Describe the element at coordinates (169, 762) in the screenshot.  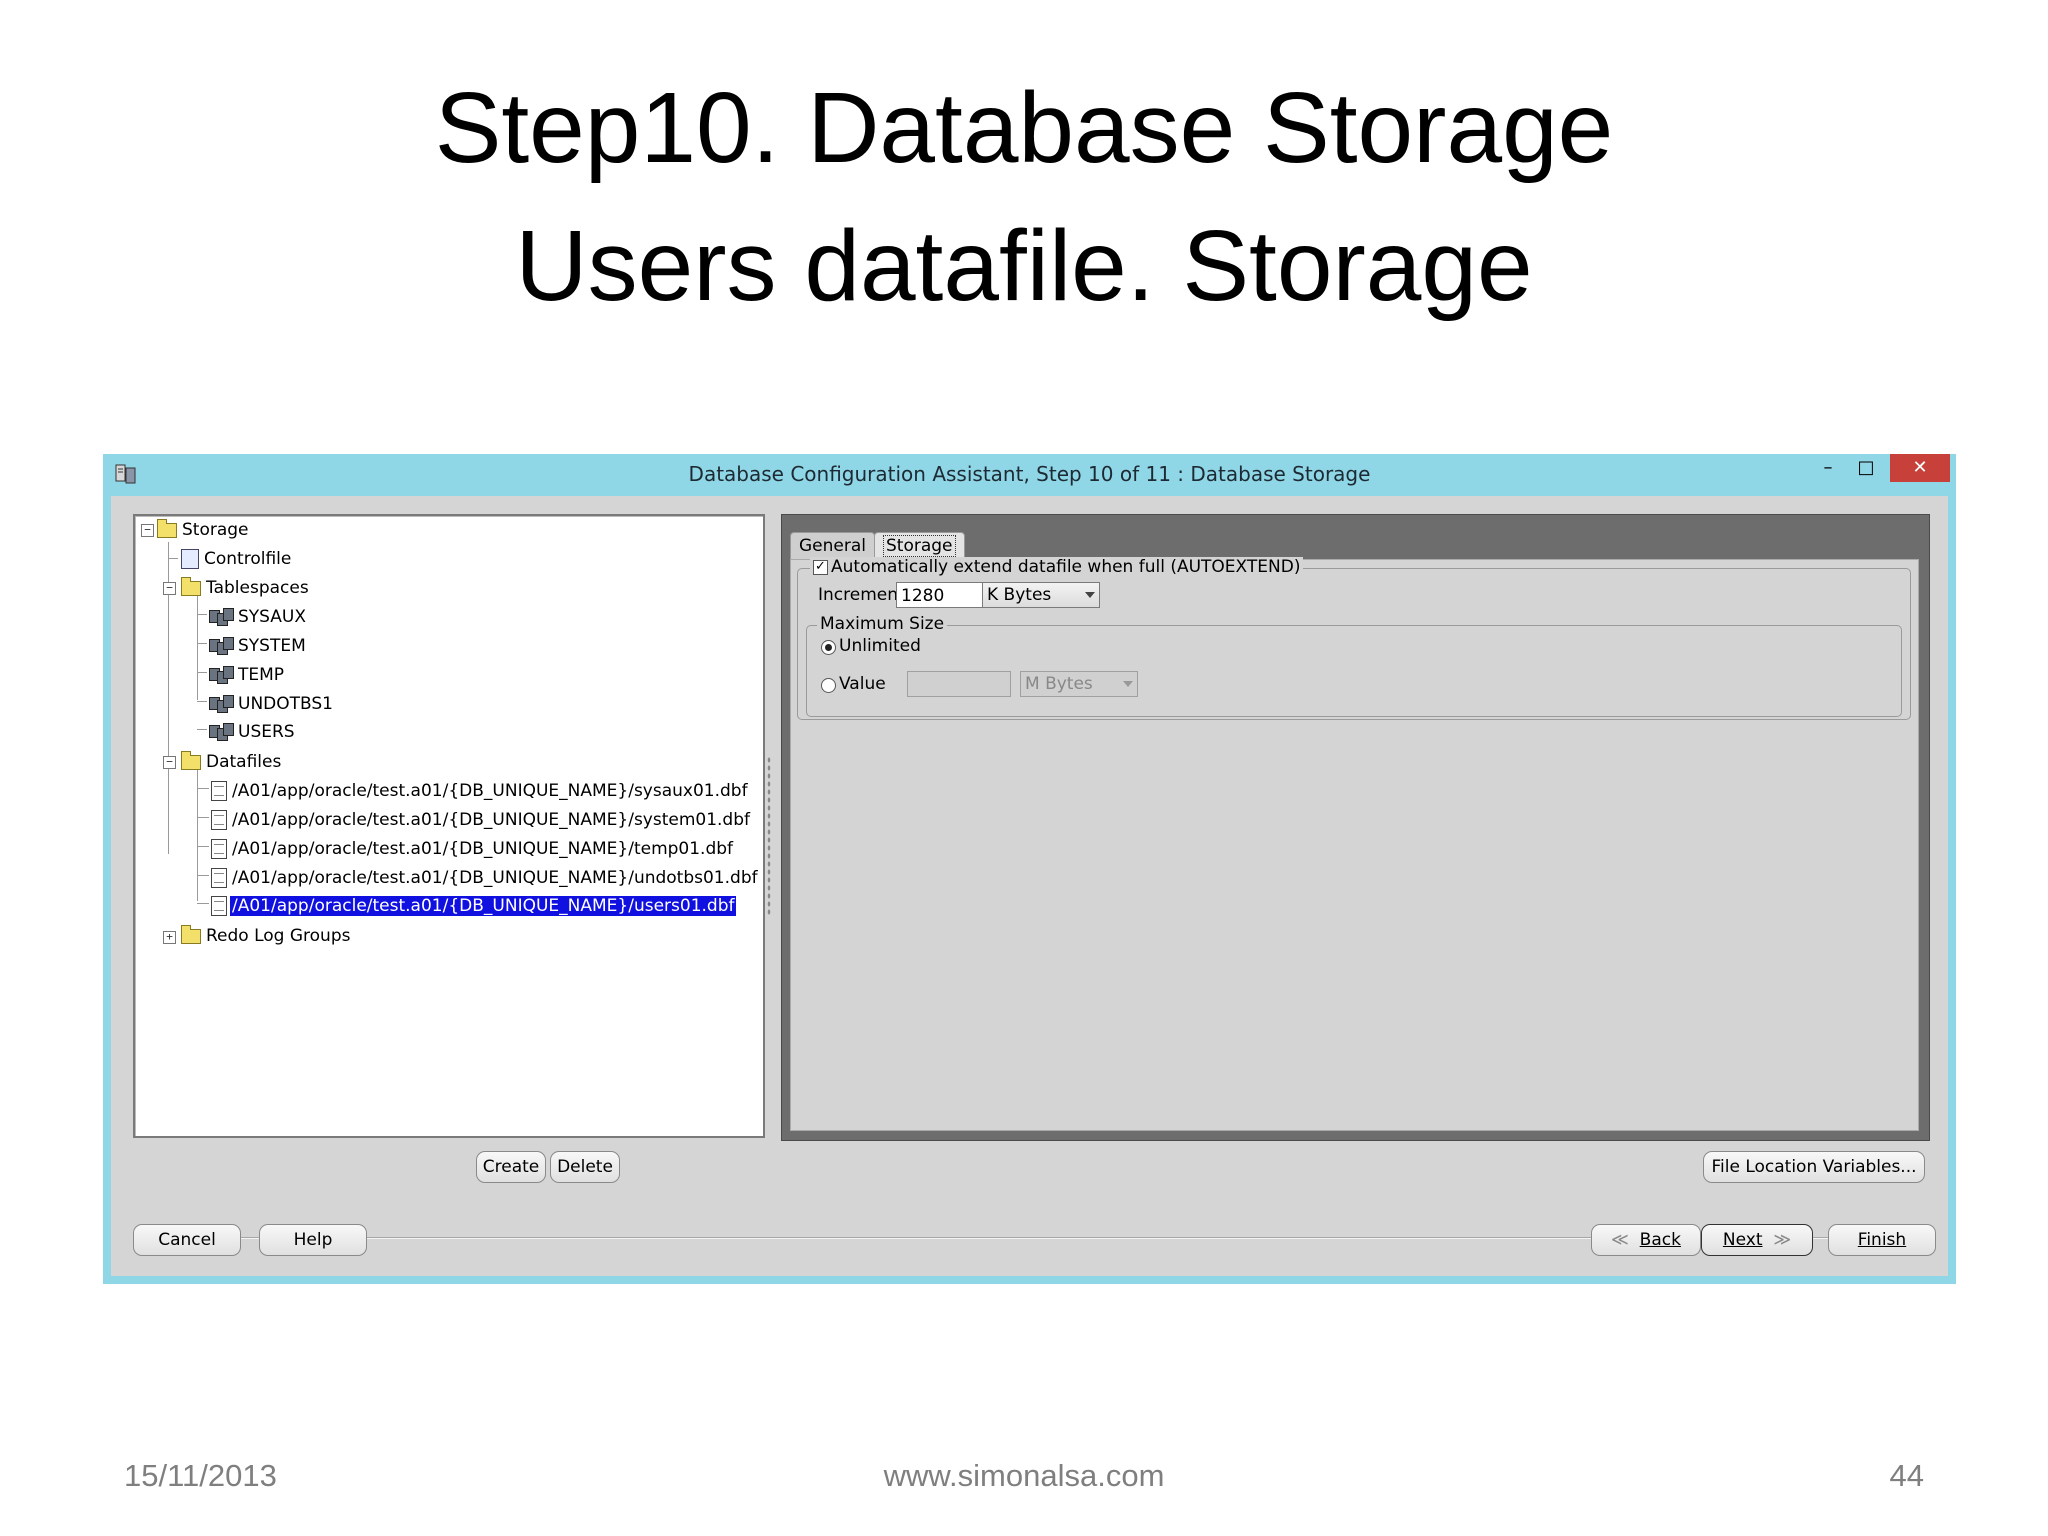
I see `datafiles-collapse-toggle: −` at that location.